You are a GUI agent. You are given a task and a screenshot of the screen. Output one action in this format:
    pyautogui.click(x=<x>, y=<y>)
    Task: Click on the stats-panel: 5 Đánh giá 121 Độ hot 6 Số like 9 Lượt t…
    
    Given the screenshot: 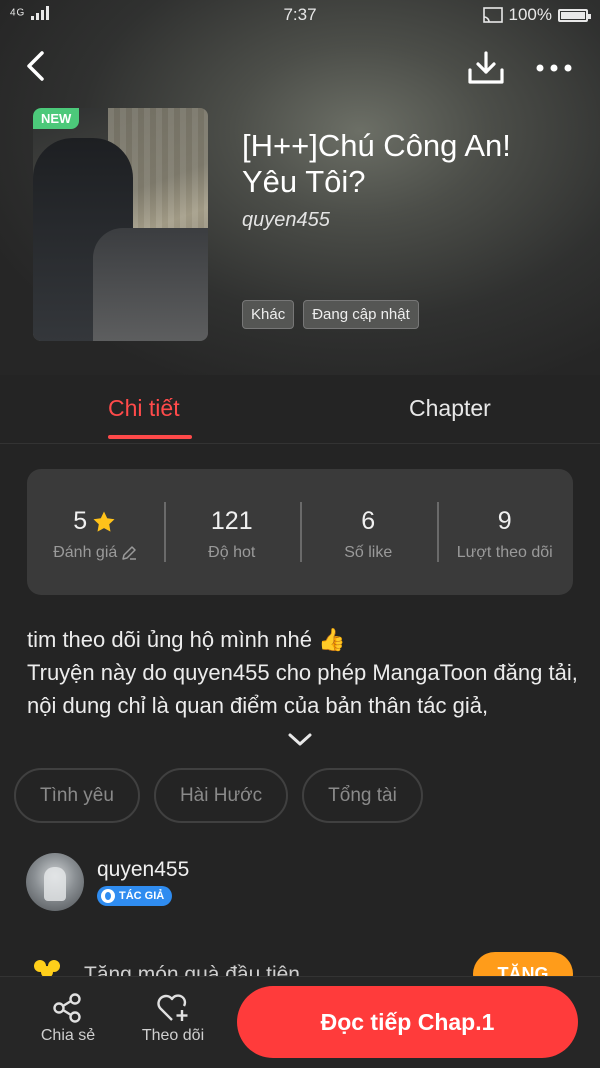 What is the action you would take?
    pyautogui.click(x=300, y=532)
    